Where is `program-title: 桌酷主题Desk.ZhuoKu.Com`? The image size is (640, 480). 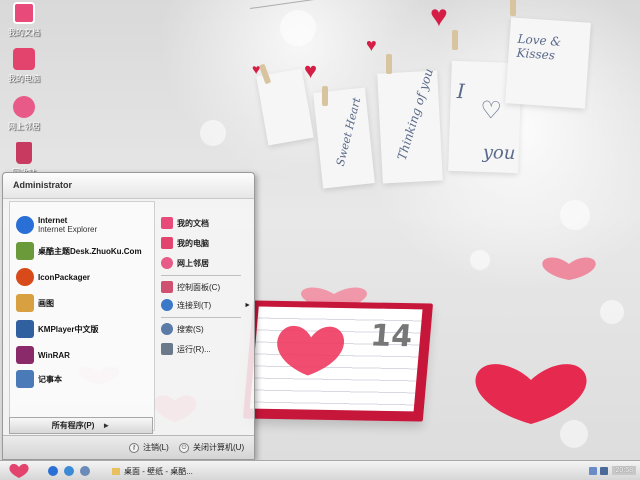
program-title: 桌酷主题Desk.ZhuoKu.Com is located at coordinates (90, 251).